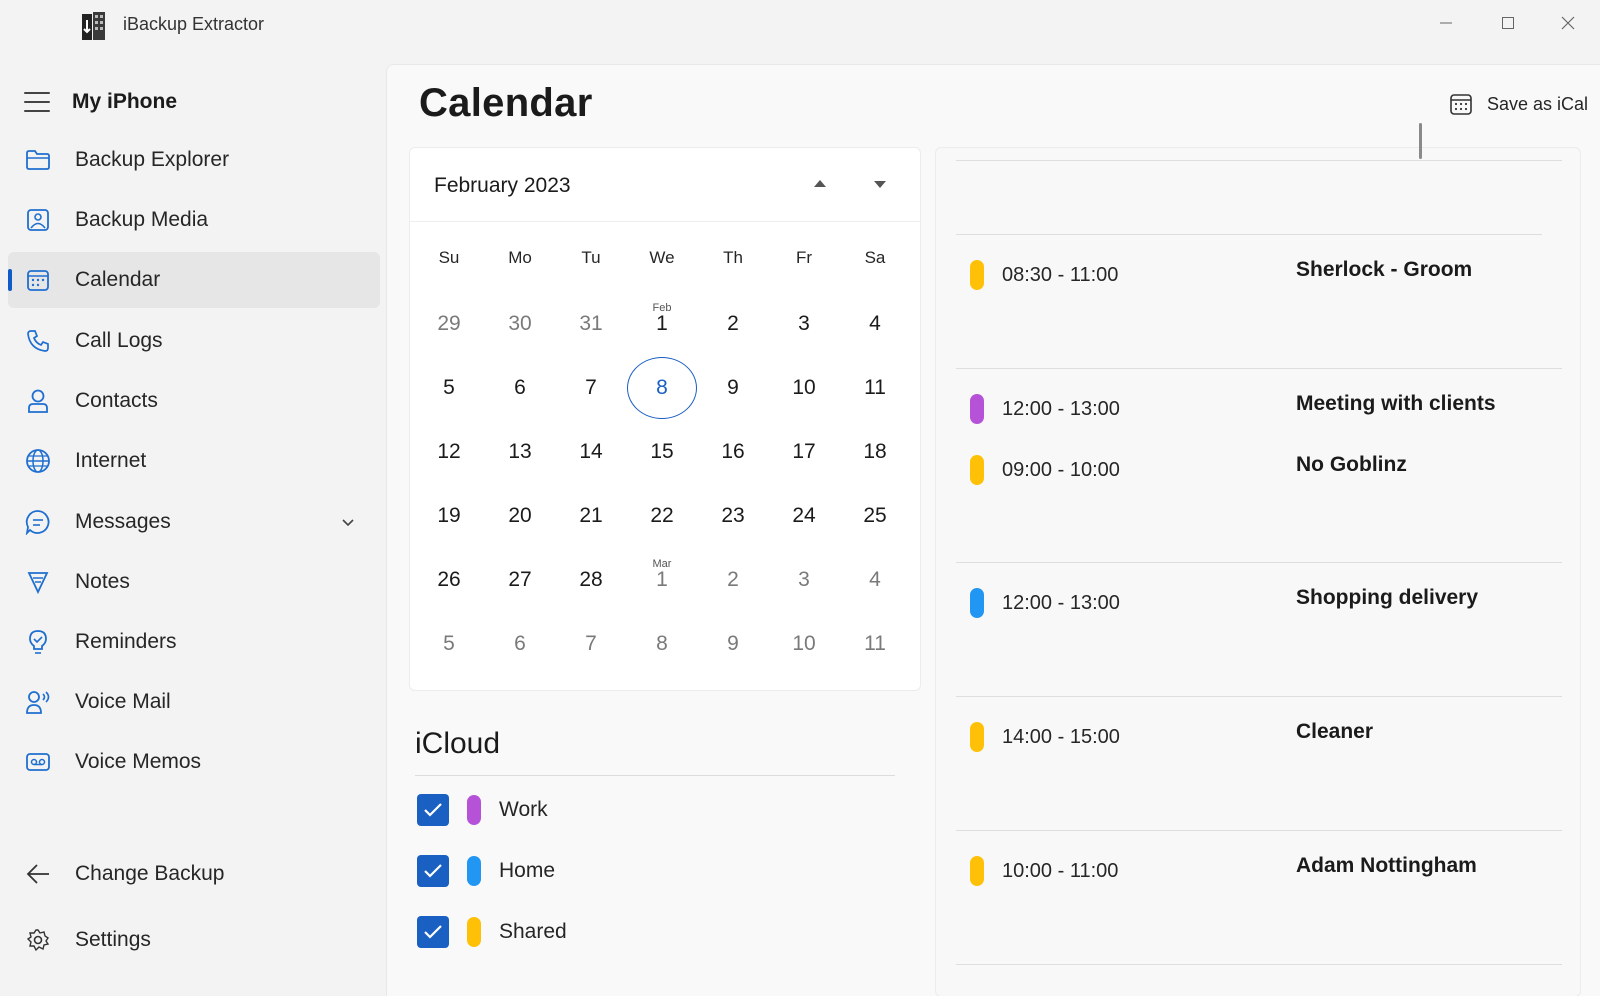 Image resolution: width=1600 pixels, height=996 pixels. What do you see at coordinates (662, 644) in the screenshot?
I see `calendar-day: 8` at bounding box center [662, 644].